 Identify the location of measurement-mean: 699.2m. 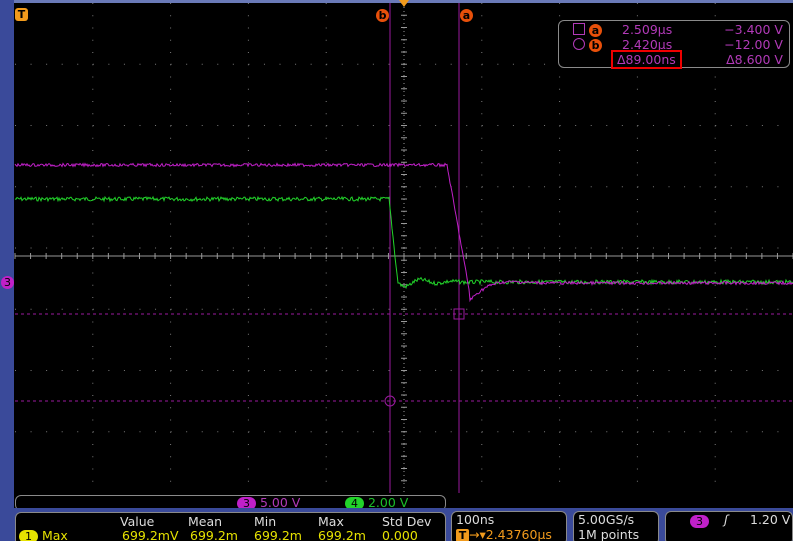
(214, 534).